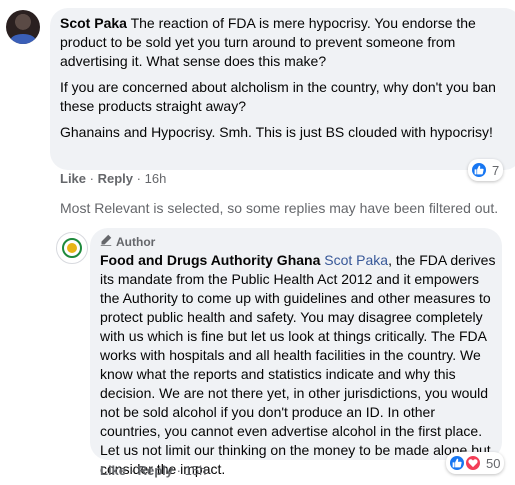  Describe the element at coordinates (136, 241) in the screenshot. I see `author-badge-label: Author` at that location.